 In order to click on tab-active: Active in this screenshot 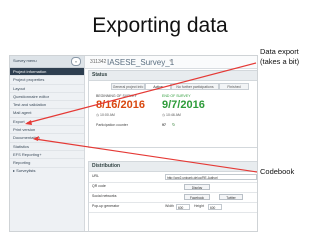, I will do `click(158, 86)`.